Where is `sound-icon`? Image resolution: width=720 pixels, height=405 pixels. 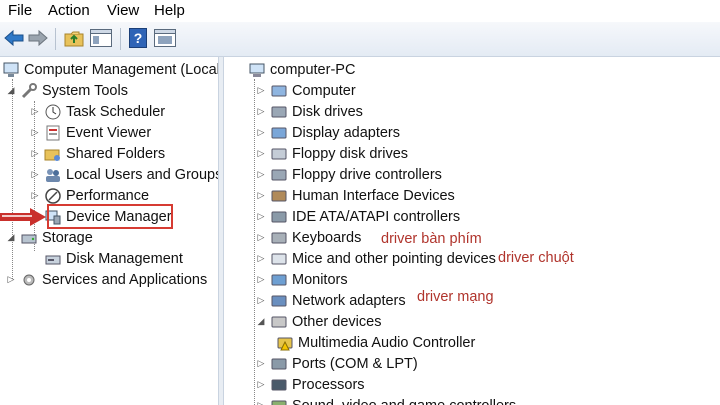 sound-icon is located at coordinates (279, 402).